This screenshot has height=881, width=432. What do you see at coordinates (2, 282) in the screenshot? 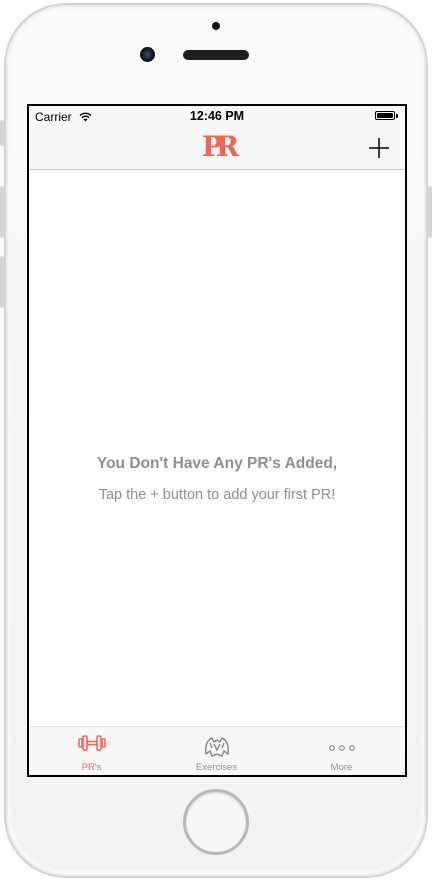
I see `volume-down-button` at bounding box center [2, 282].